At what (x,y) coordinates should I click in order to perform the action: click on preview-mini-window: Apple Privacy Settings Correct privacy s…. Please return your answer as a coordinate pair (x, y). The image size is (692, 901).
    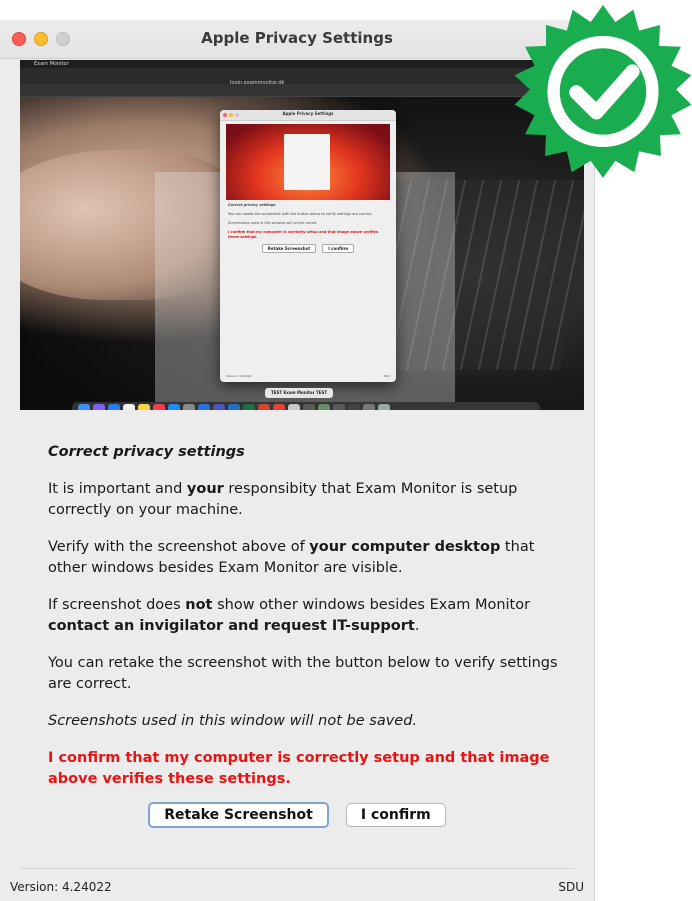
    Looking at the image, I should click on (308, 246).